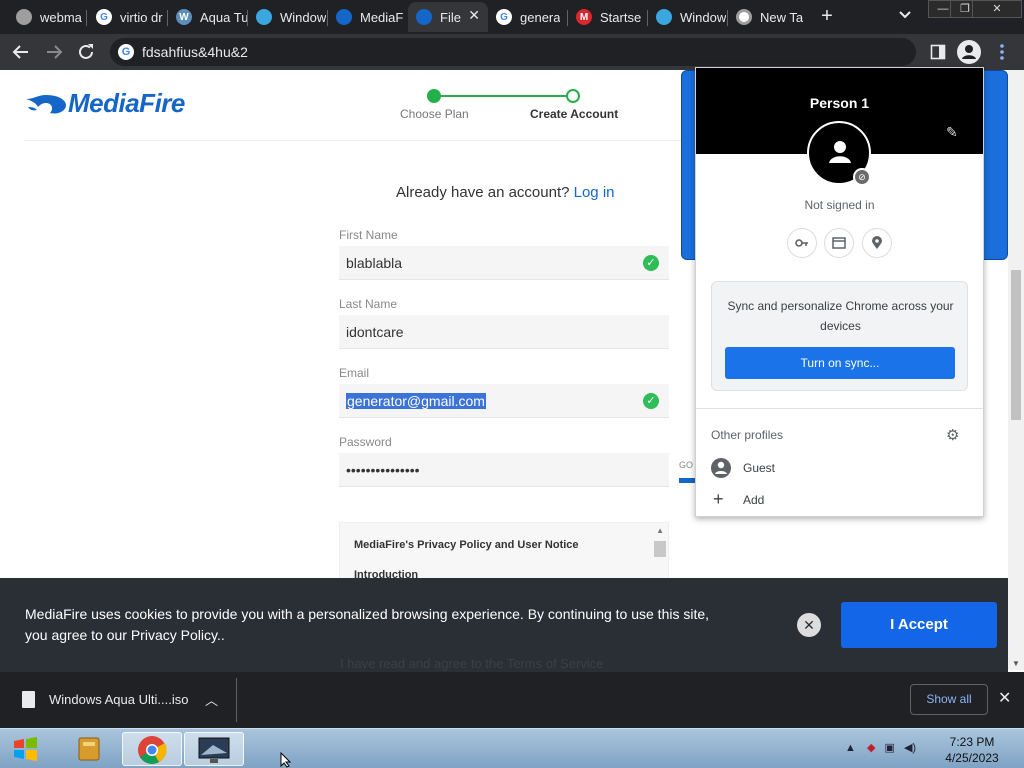 The height and width of the screenshot is (768, 1024). What do you see at coordinates (969, 52) in the screenshot?
I see `profile-avatar-button` at bounding box center [969, 52].